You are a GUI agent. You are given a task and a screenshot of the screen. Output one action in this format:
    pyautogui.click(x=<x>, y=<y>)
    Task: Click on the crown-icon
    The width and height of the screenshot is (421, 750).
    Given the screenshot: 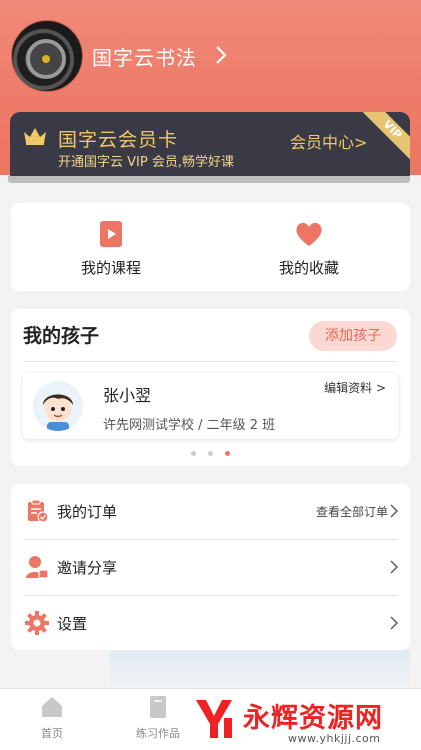 What is the action you would take?
    pyautogui.click(x=35, y=136)
    